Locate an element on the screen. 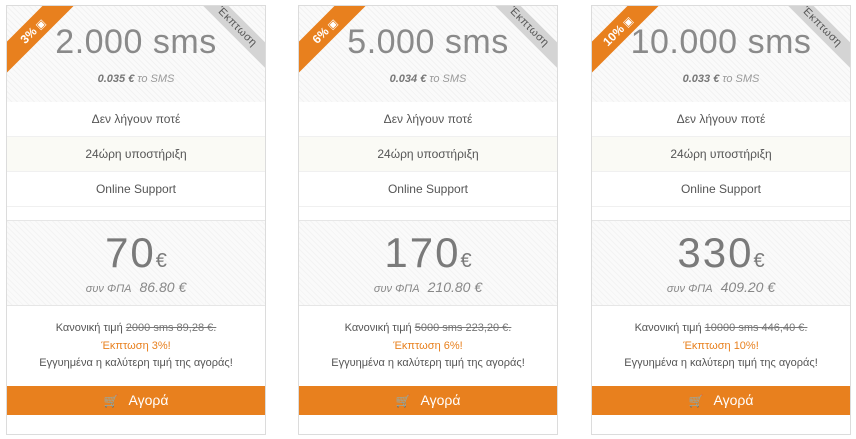 Image resolution: width=856 pixels, height=439 pixels. package-title: 10.000 sms is located at coordinates (721, 42).